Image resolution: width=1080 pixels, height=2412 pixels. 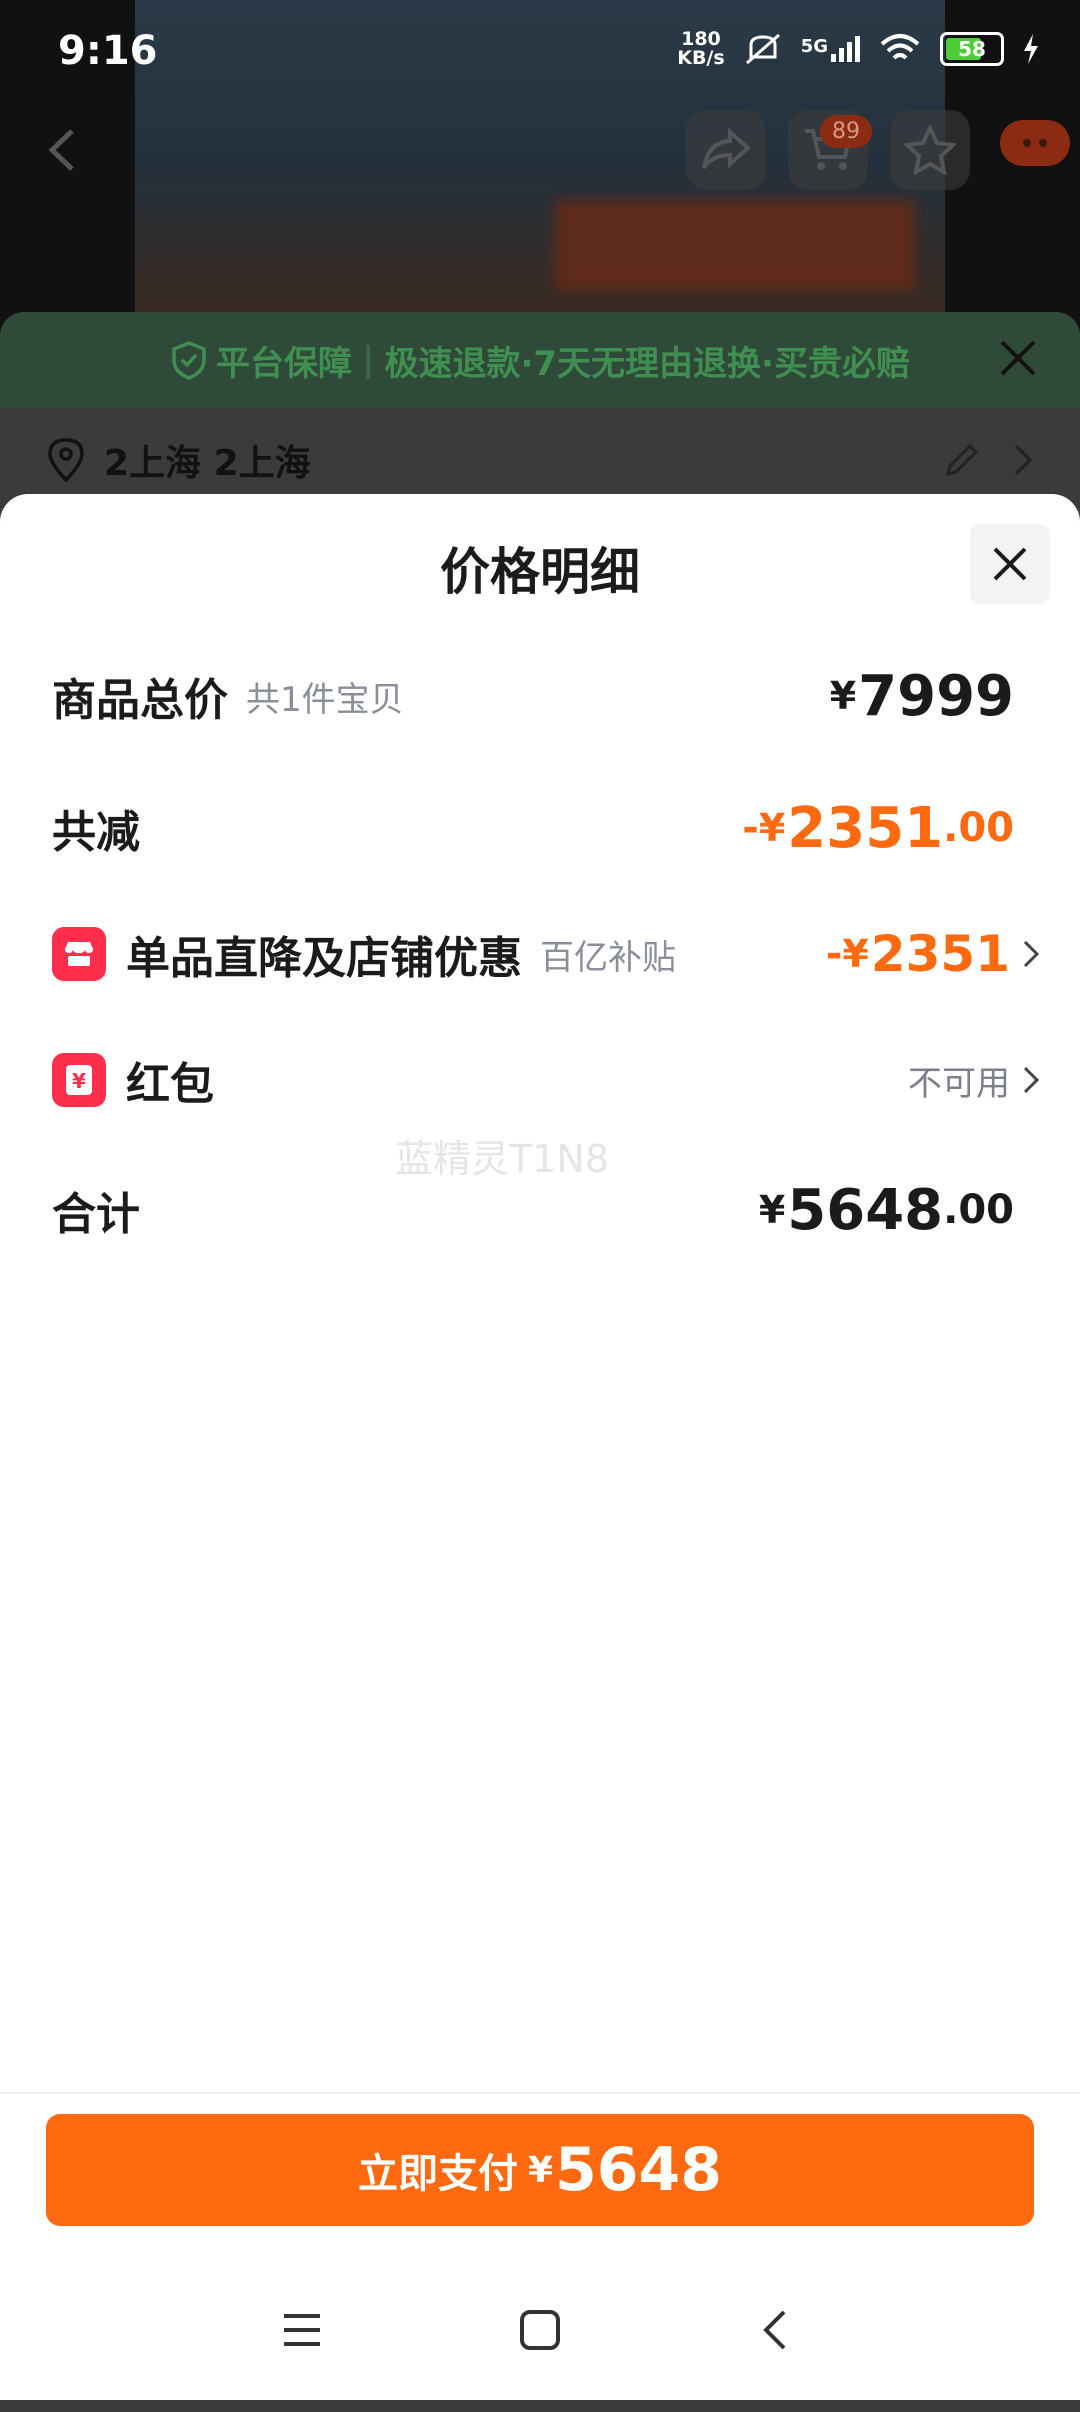 What do you see at coordinates (972, 49) in the screenshot?
I see `battery-icon: 58` at bounding box center [972, 49].